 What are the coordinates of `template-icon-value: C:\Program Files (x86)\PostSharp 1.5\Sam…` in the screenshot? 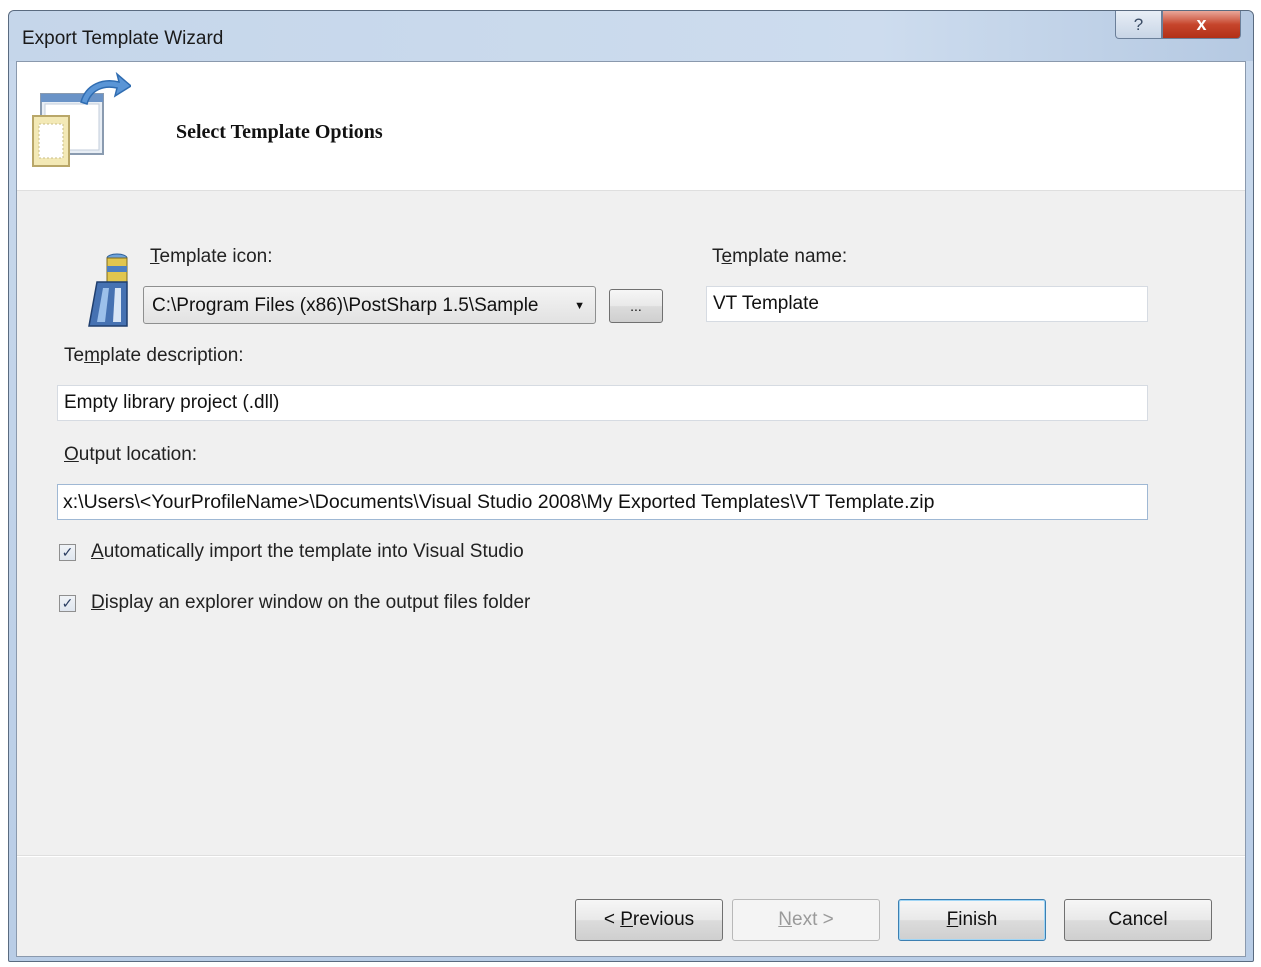 It's located at (345, 305).